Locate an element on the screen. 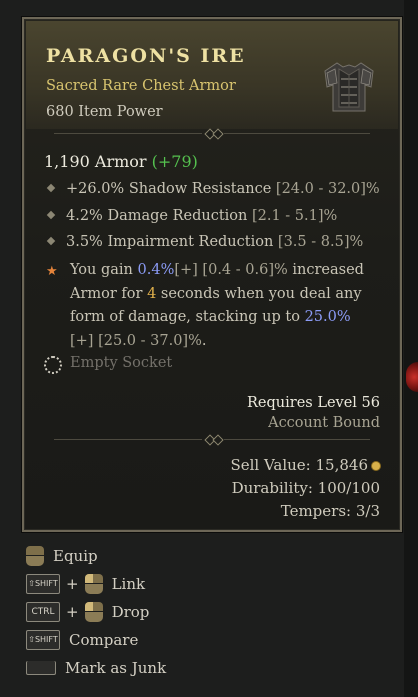 Image resolution: width=418 pixels, height=697 pixels. durability: Durability: 100/100 is located at coordinates (305, 488).